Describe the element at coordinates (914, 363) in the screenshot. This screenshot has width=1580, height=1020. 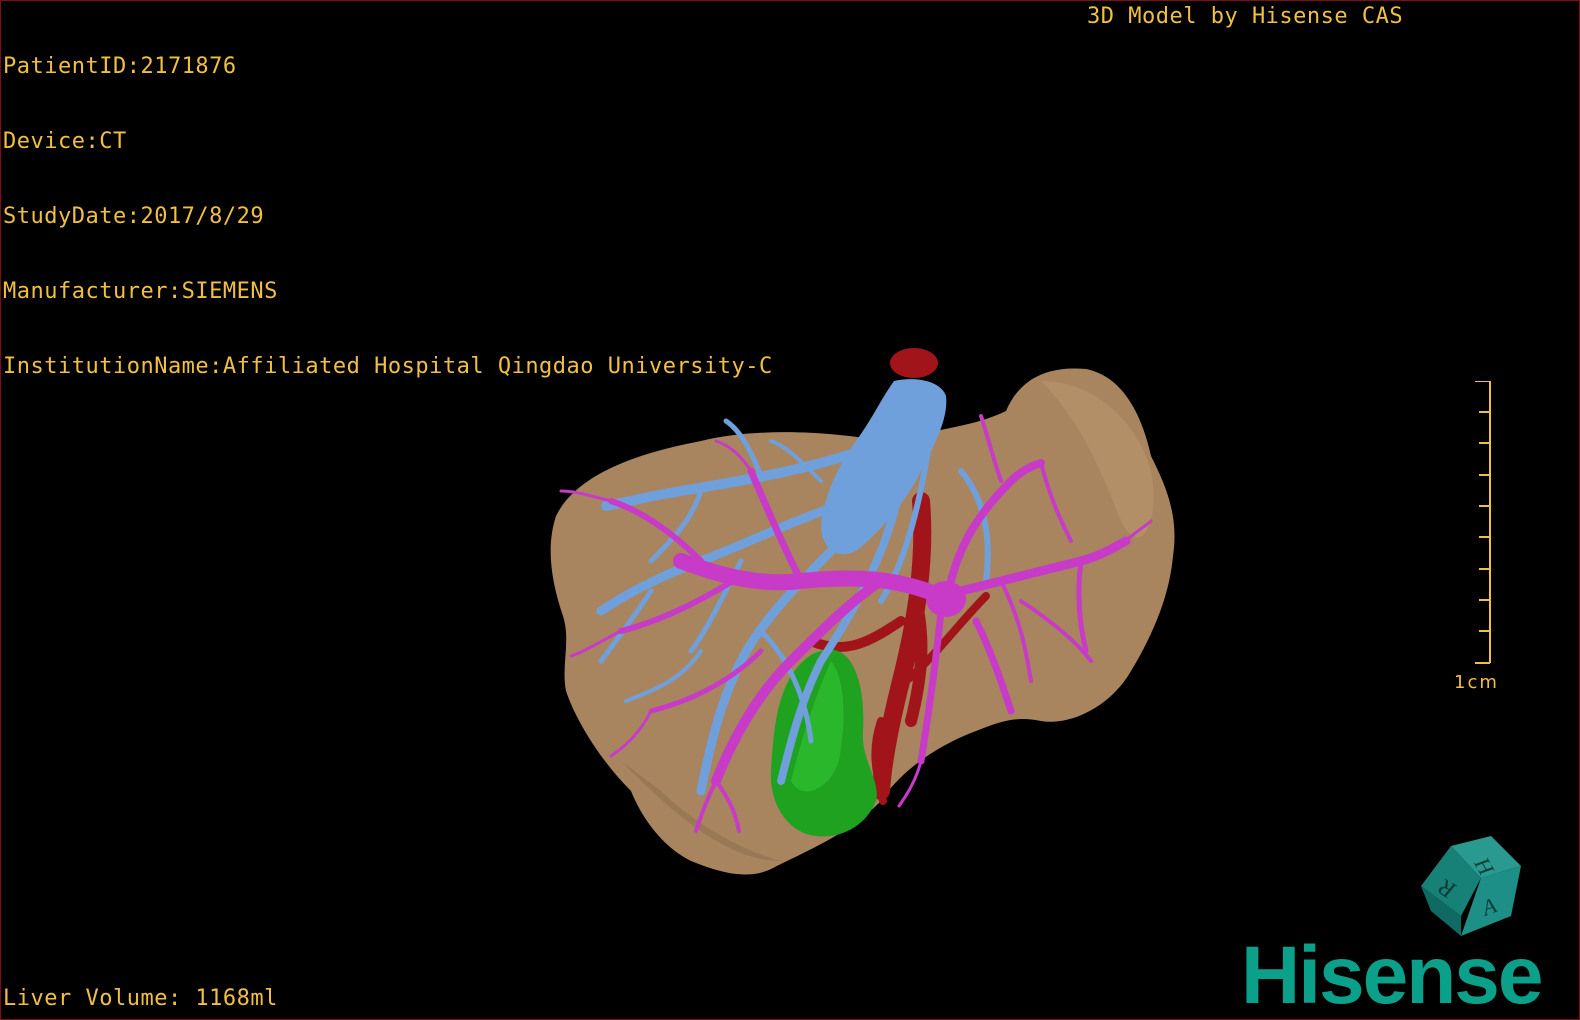
I see `ivc-top` at that location.